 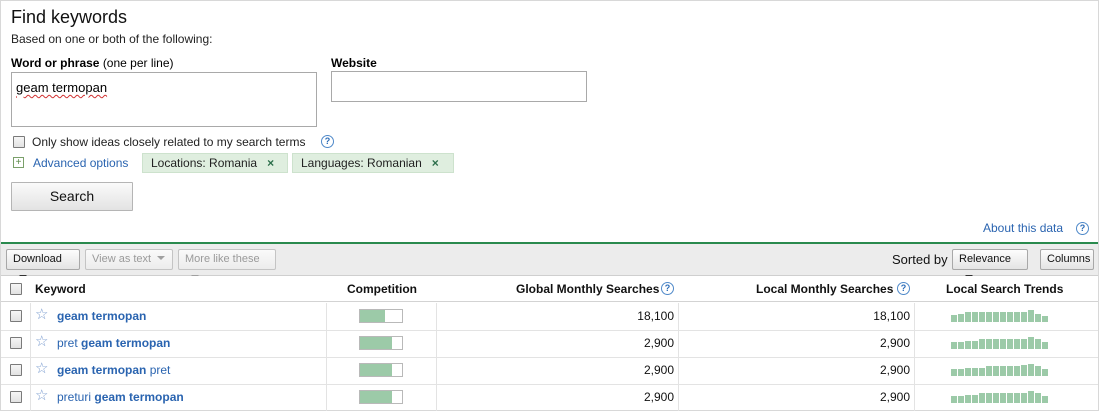 I want to click on filter-pill-language: Languages: Romanian ×, so click(x=373, y=163).